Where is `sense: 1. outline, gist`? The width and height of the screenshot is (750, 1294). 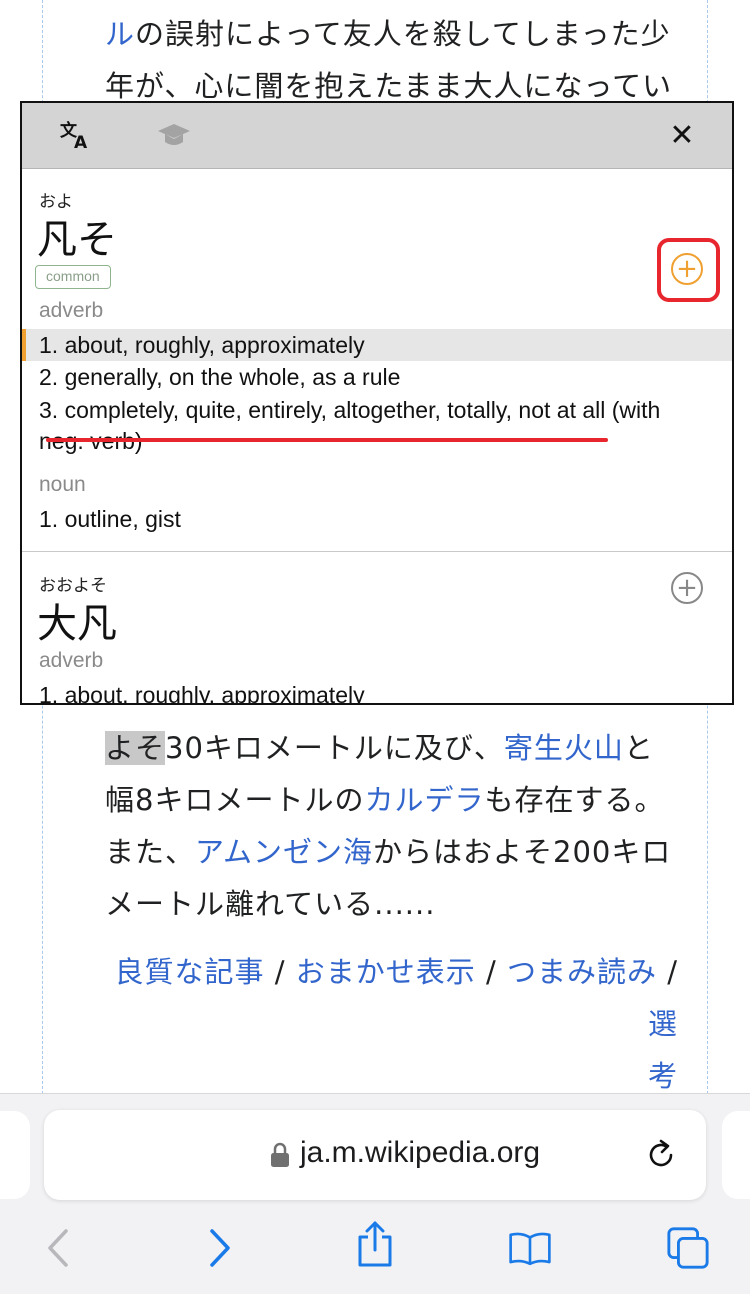 sense: 1. outline, gist is located at coordinates (370, 519).